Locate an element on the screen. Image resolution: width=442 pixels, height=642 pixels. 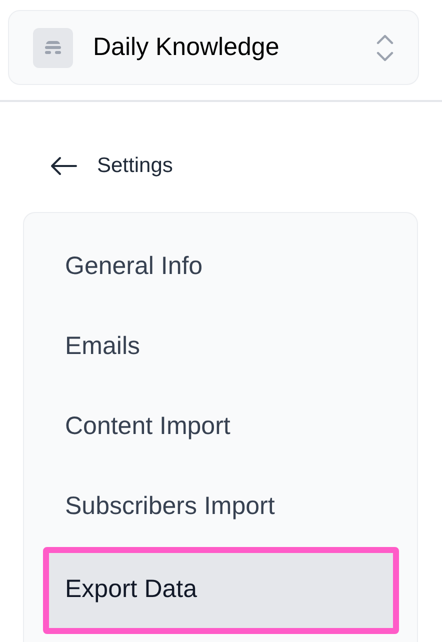
workspace-logo-icon is located at coordinates (53, 48).